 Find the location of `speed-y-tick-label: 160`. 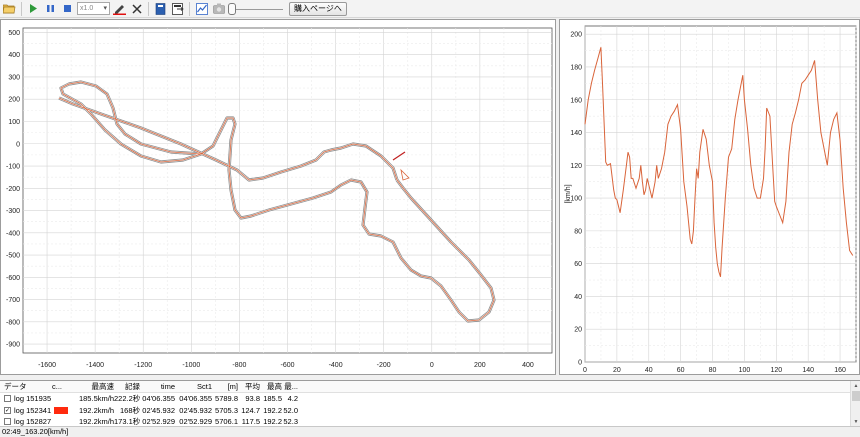

speed-y-tick-label: 160 is located at coordinates (576, 100).